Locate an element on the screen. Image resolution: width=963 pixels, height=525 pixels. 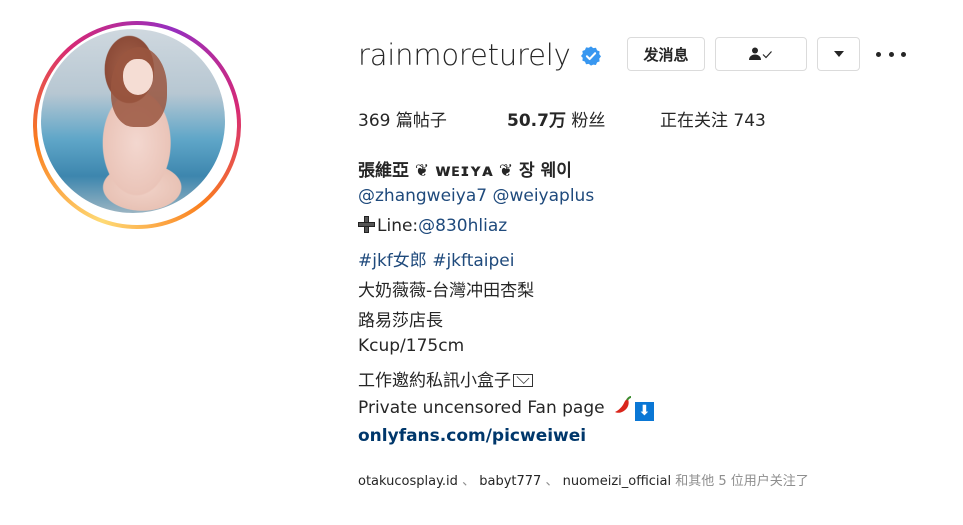
following-count: 正在关注 743 is located at coordinates (713, 118).